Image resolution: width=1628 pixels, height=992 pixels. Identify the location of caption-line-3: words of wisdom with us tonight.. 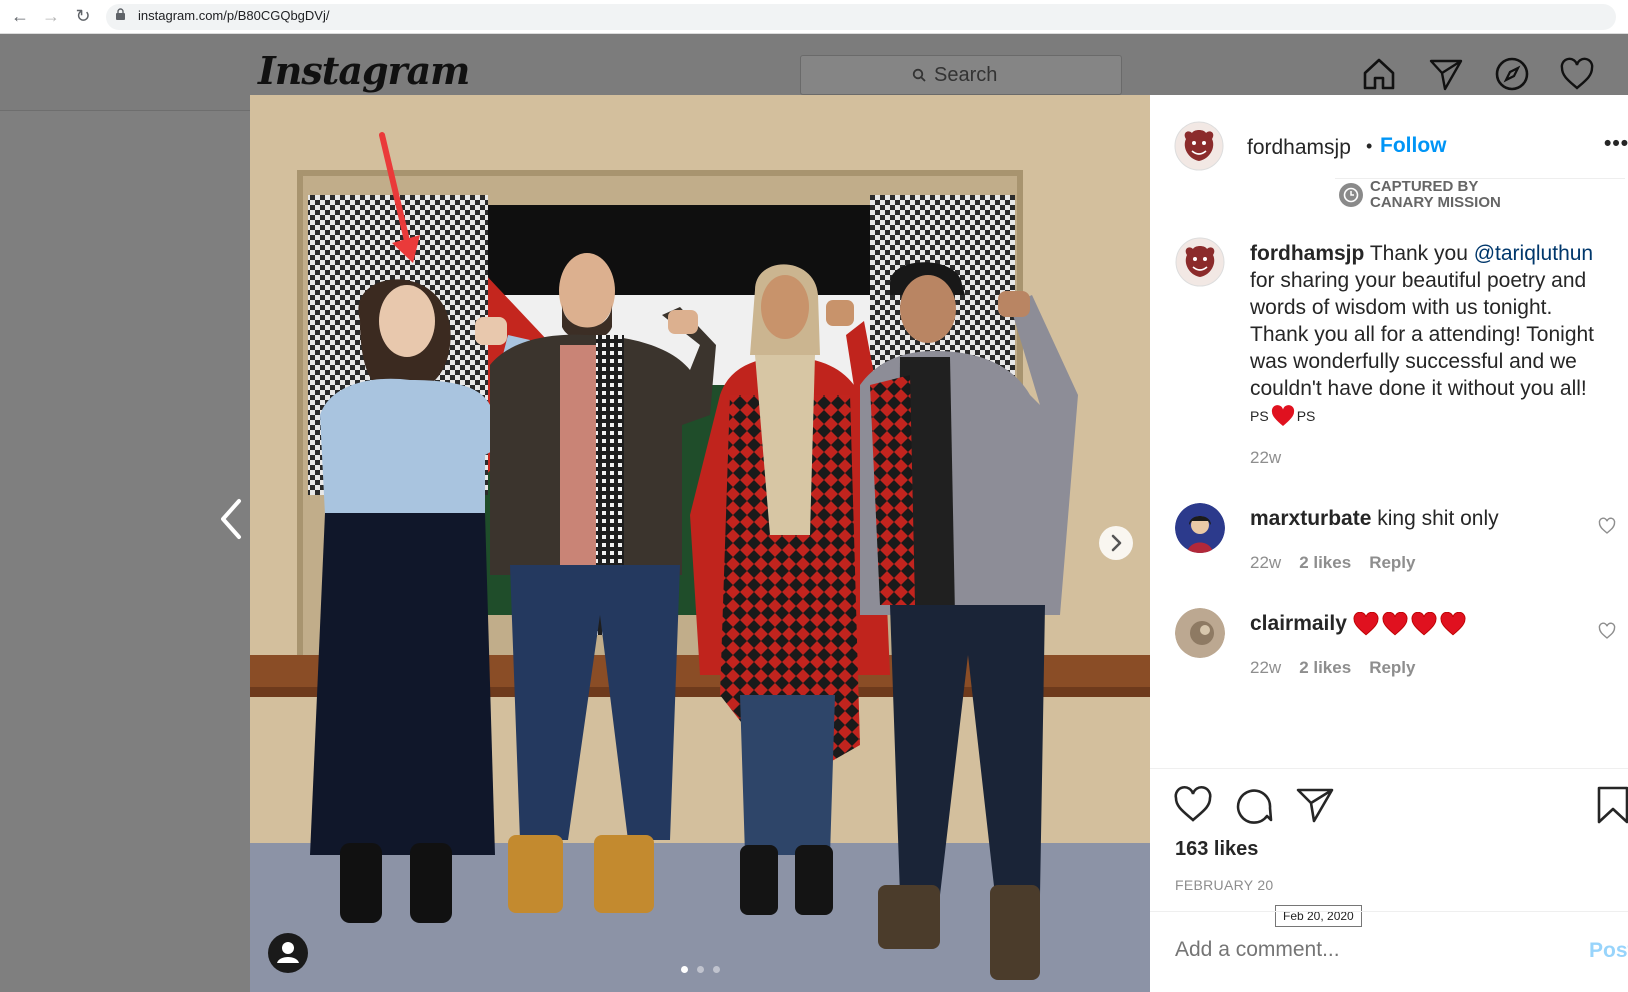
(1401, 307).